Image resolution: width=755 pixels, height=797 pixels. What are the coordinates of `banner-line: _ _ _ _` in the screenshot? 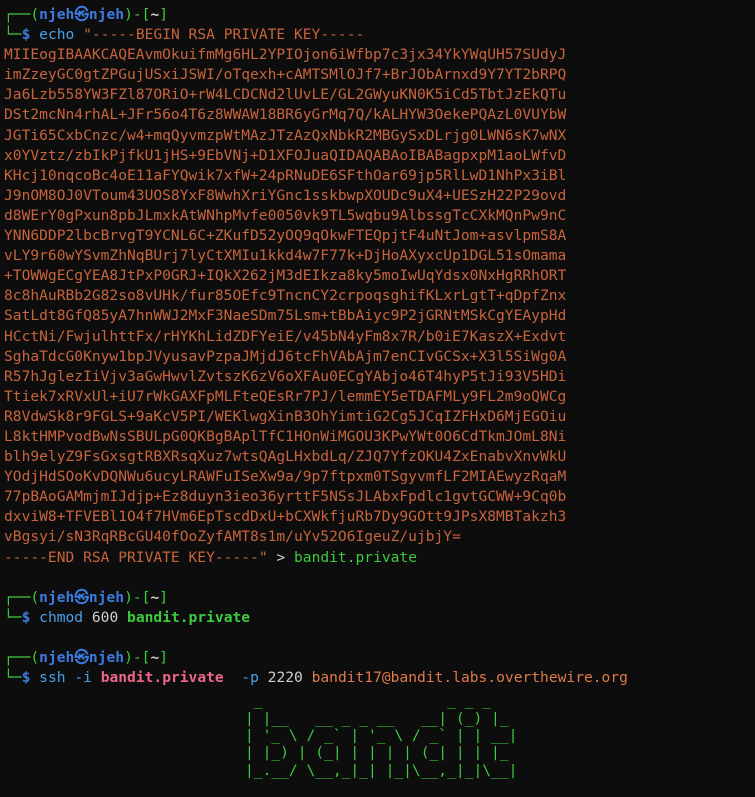 It's located at (381, 701).